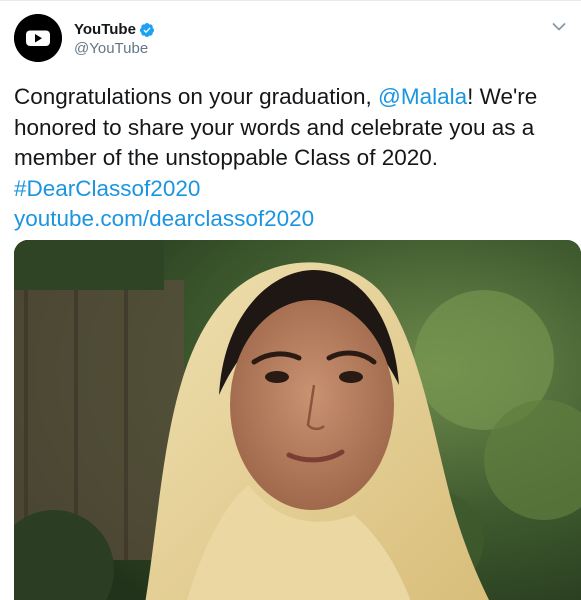  I want to click on youtube-play-icon, so click(38, 38).